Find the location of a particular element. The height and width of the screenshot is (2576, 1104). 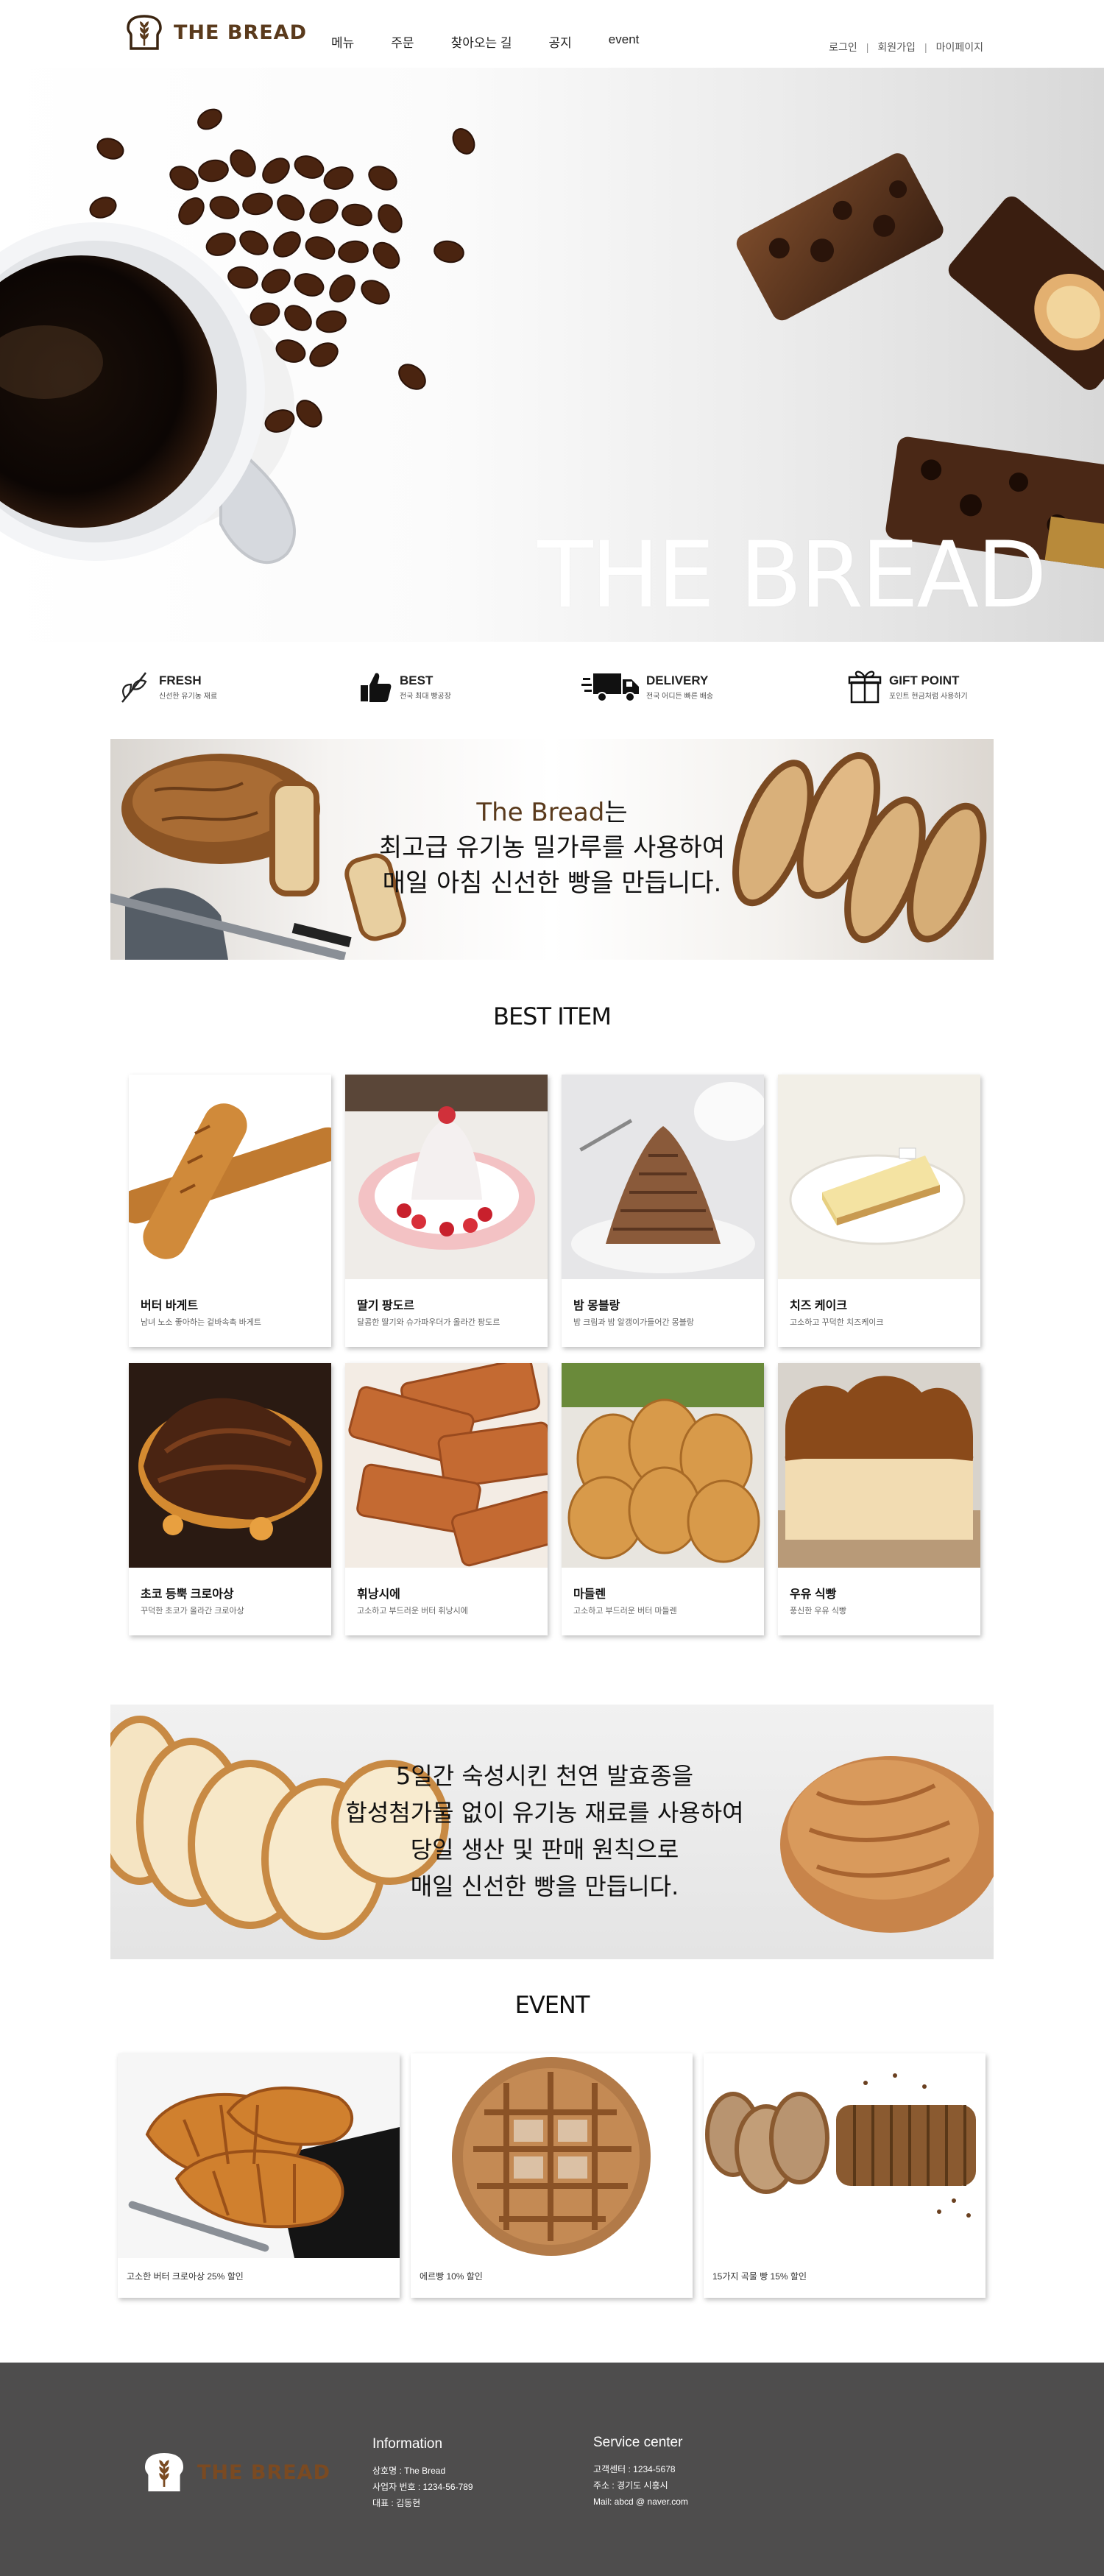

nav-directions: 찾아오는 길 is located at coordinates (481, 41).